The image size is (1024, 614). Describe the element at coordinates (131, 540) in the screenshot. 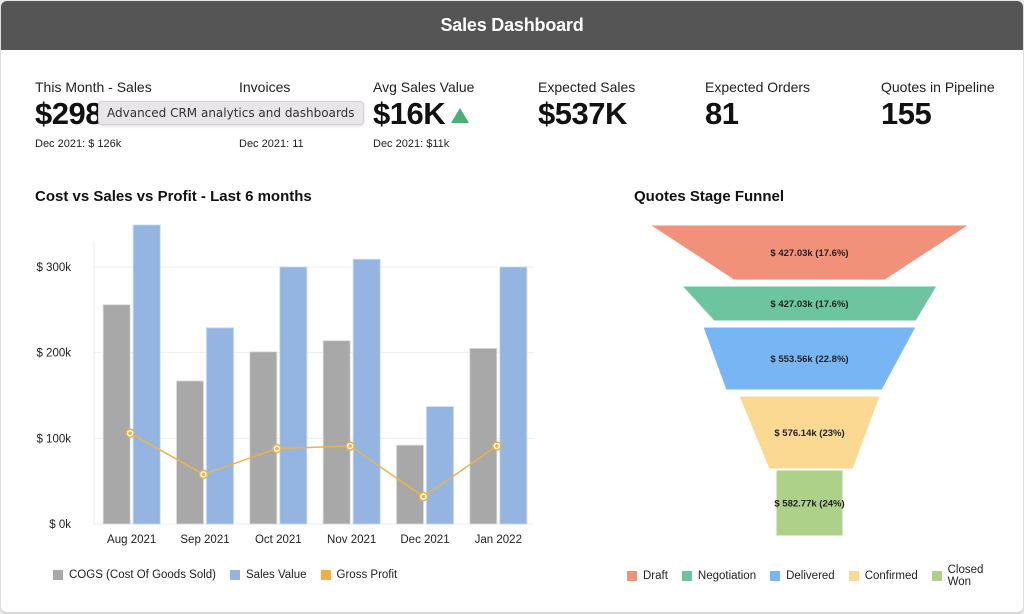

I see `x-tick-label: Aug 2021` at that location.